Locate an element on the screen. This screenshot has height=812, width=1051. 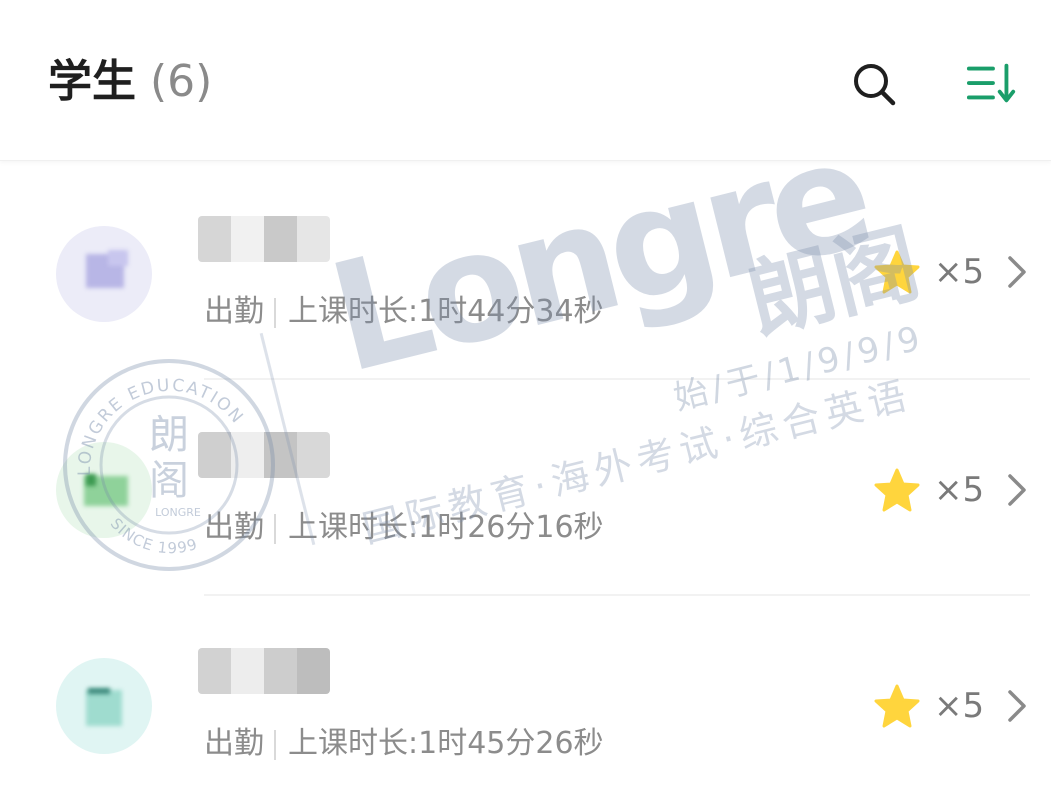
duration-value: 1时45分26秒 is located at coordinates (511, 743).